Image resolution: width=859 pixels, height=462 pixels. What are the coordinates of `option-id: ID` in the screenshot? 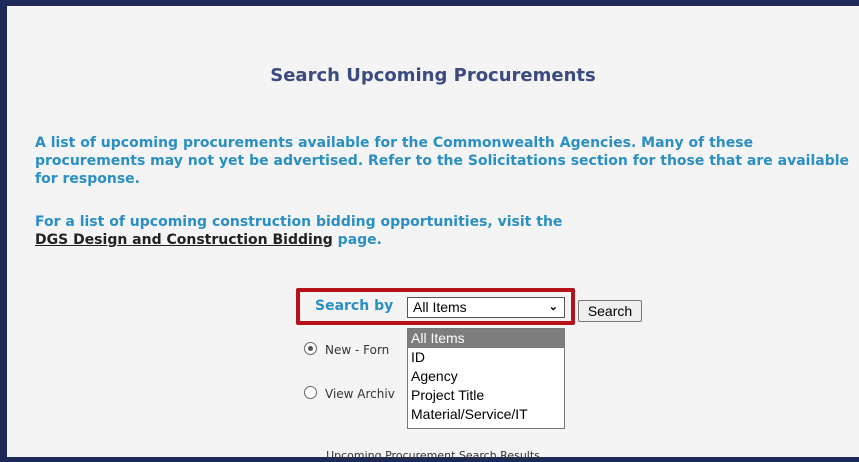 It's located at (486, 357).